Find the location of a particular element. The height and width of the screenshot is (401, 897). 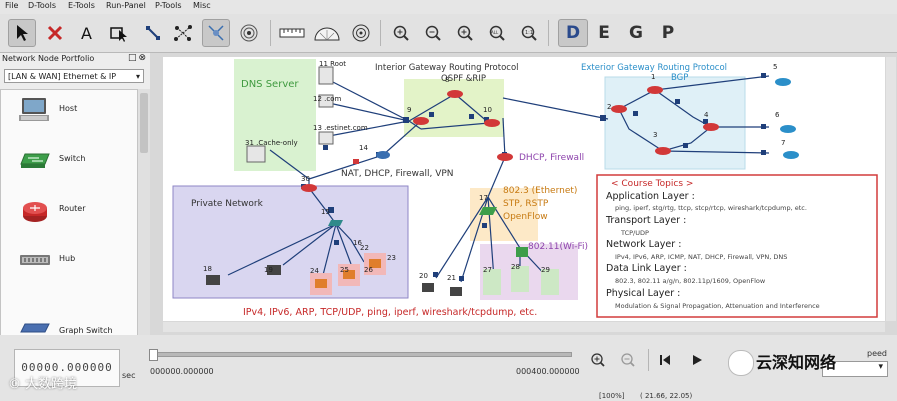

svg-text: A is located at coordinates (86, 33).